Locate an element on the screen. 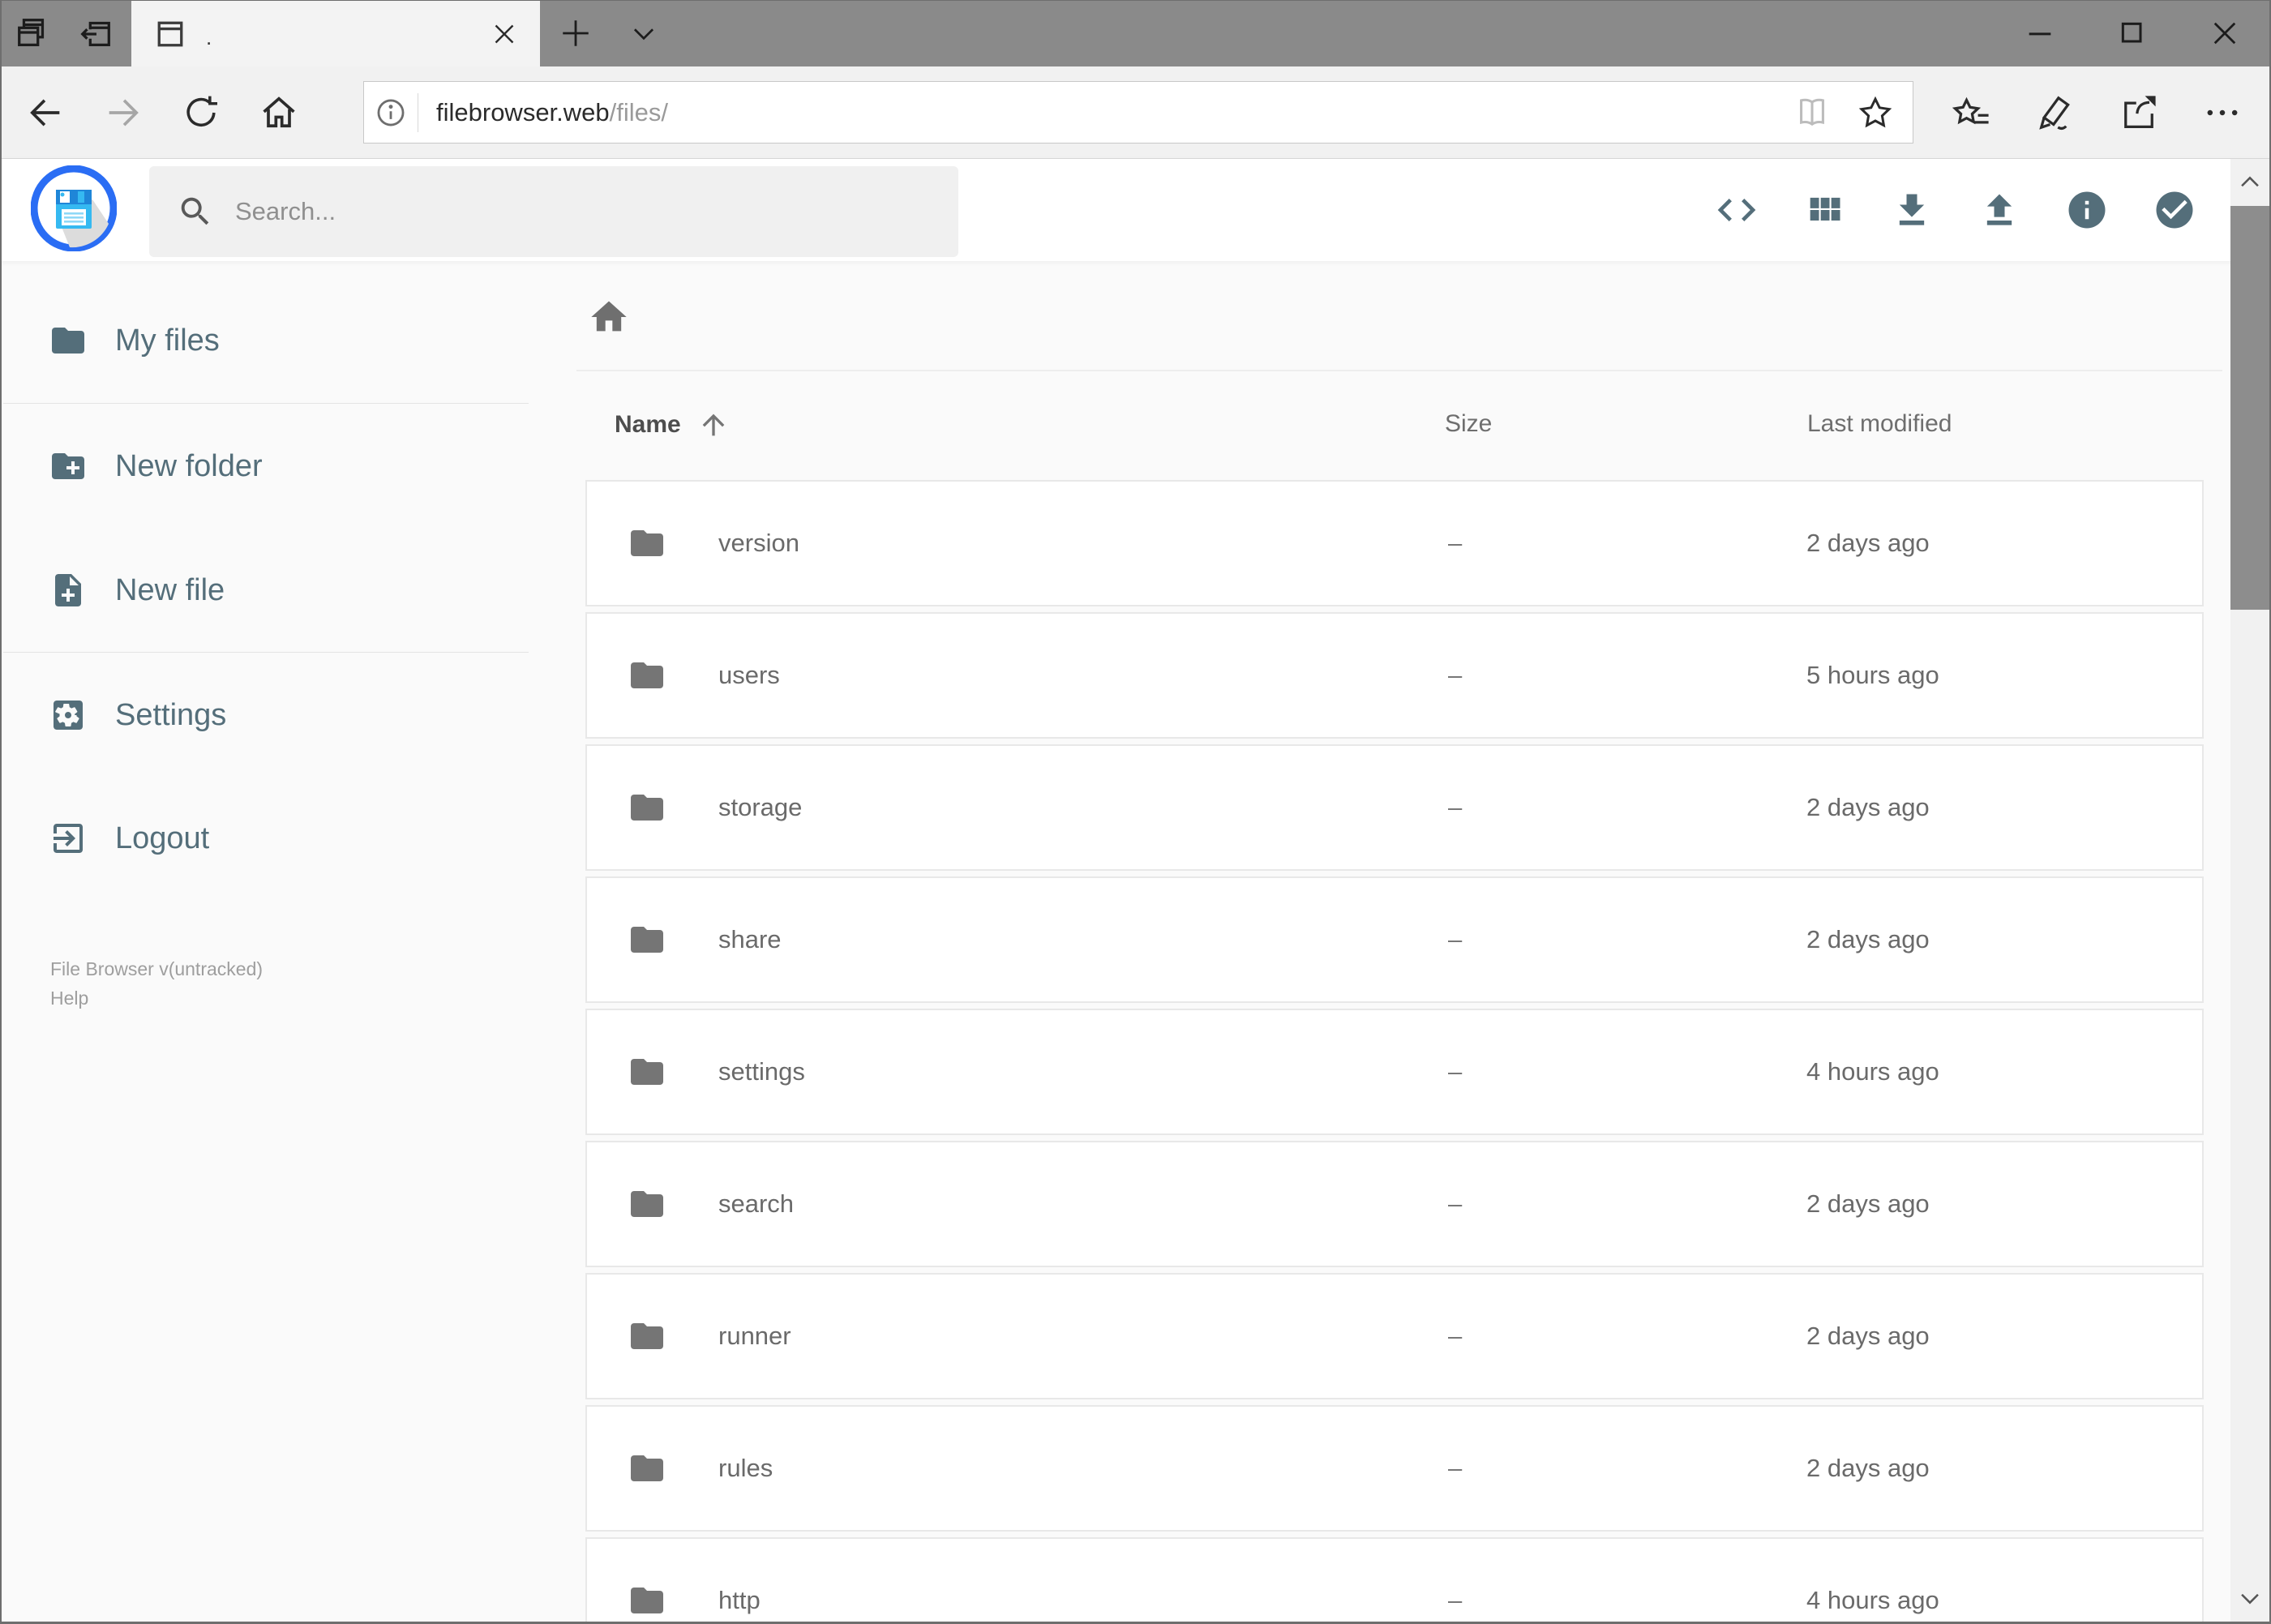  pen-icon is located at coordinates (2054, 113).